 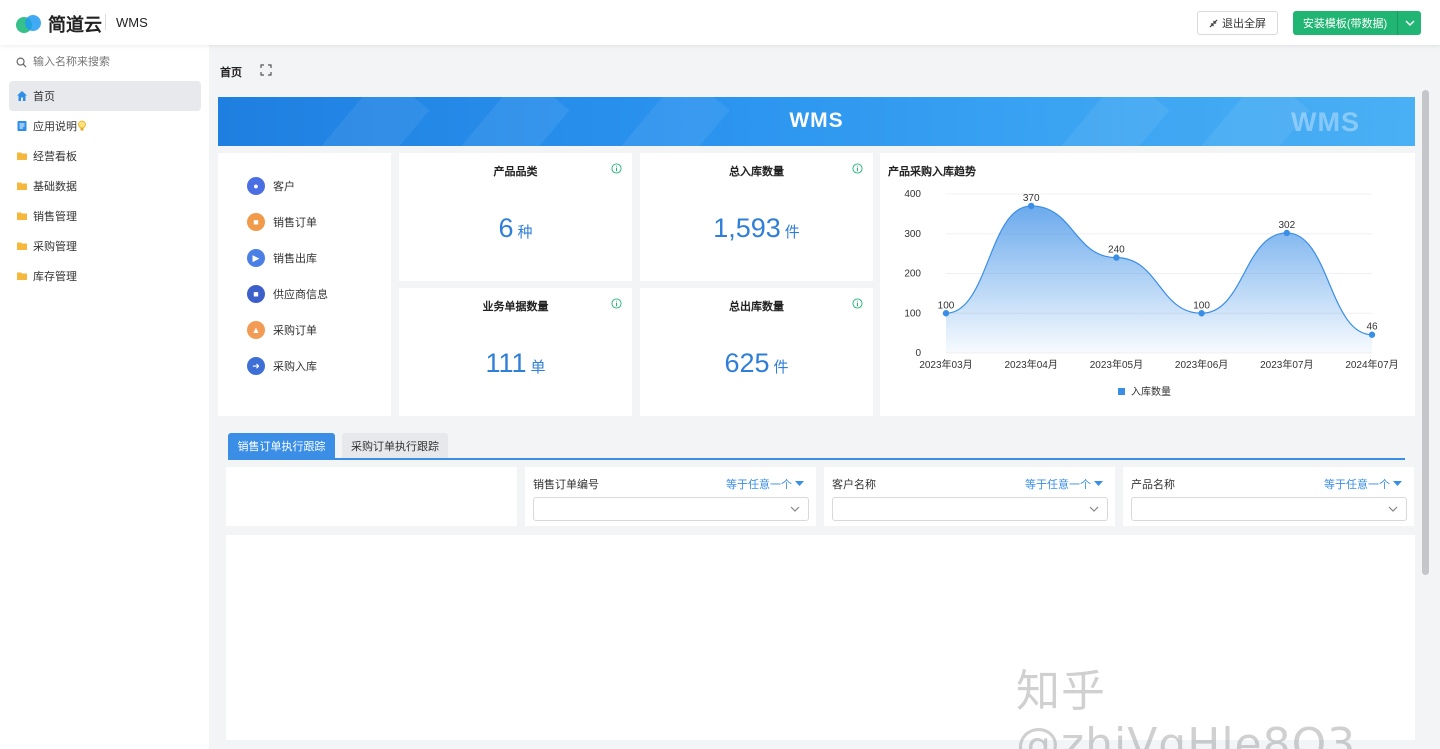 I want to click on stat-card-inbound: 总入库数量 1,593 件, so click(x=756, y=217).